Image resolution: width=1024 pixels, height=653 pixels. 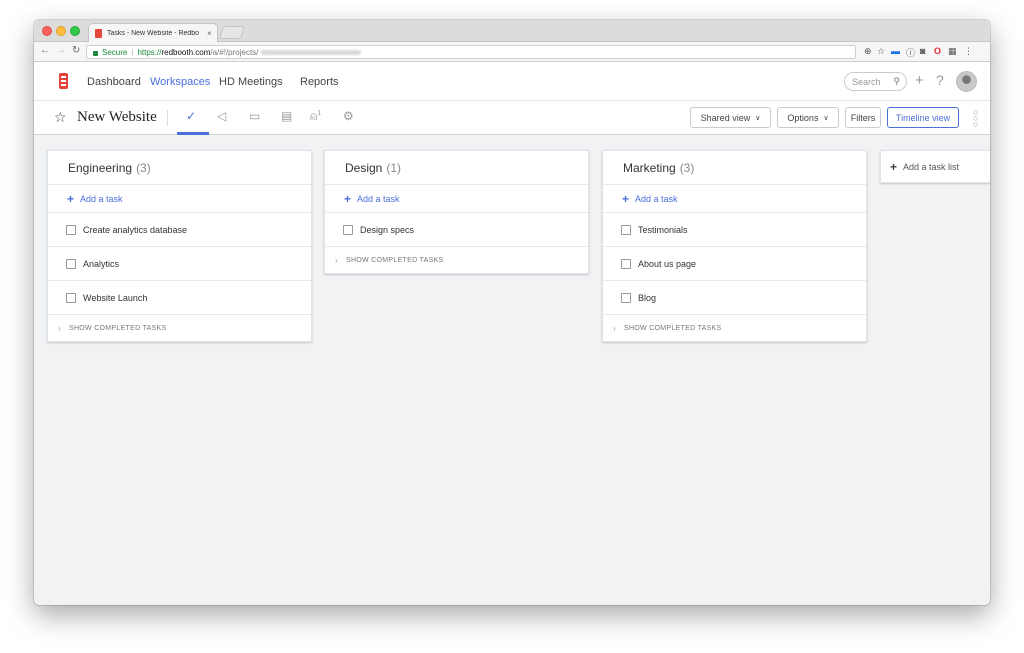 What do you see at coordinates (115, 52) in the screenshot?
I see `secure-label: Secure` at bounding box center [115, 52].